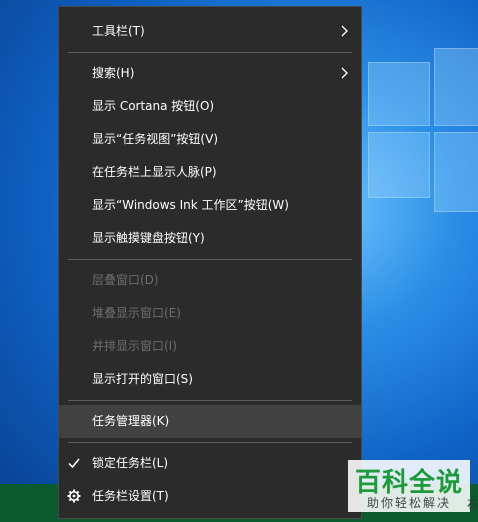 This screenshot has height=522, width=478. Describe the element at coordinates (134, 346) in the screenshot. I see `menu-item-label: 并排显示窗口(I)` at that location.